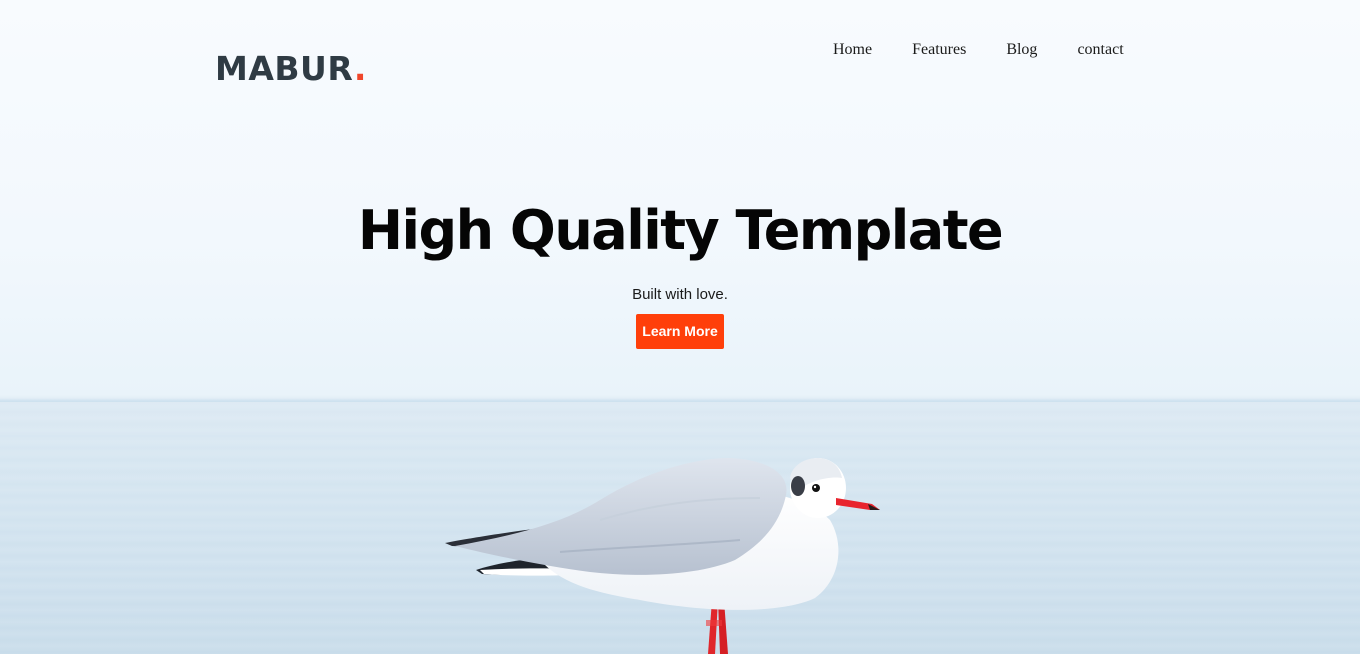 The height and width of the screenshot is (654, 1360). Describe the element at coordinates (680, 230) in the screenshot. I see `hero-title: High Quality Template` at that location.